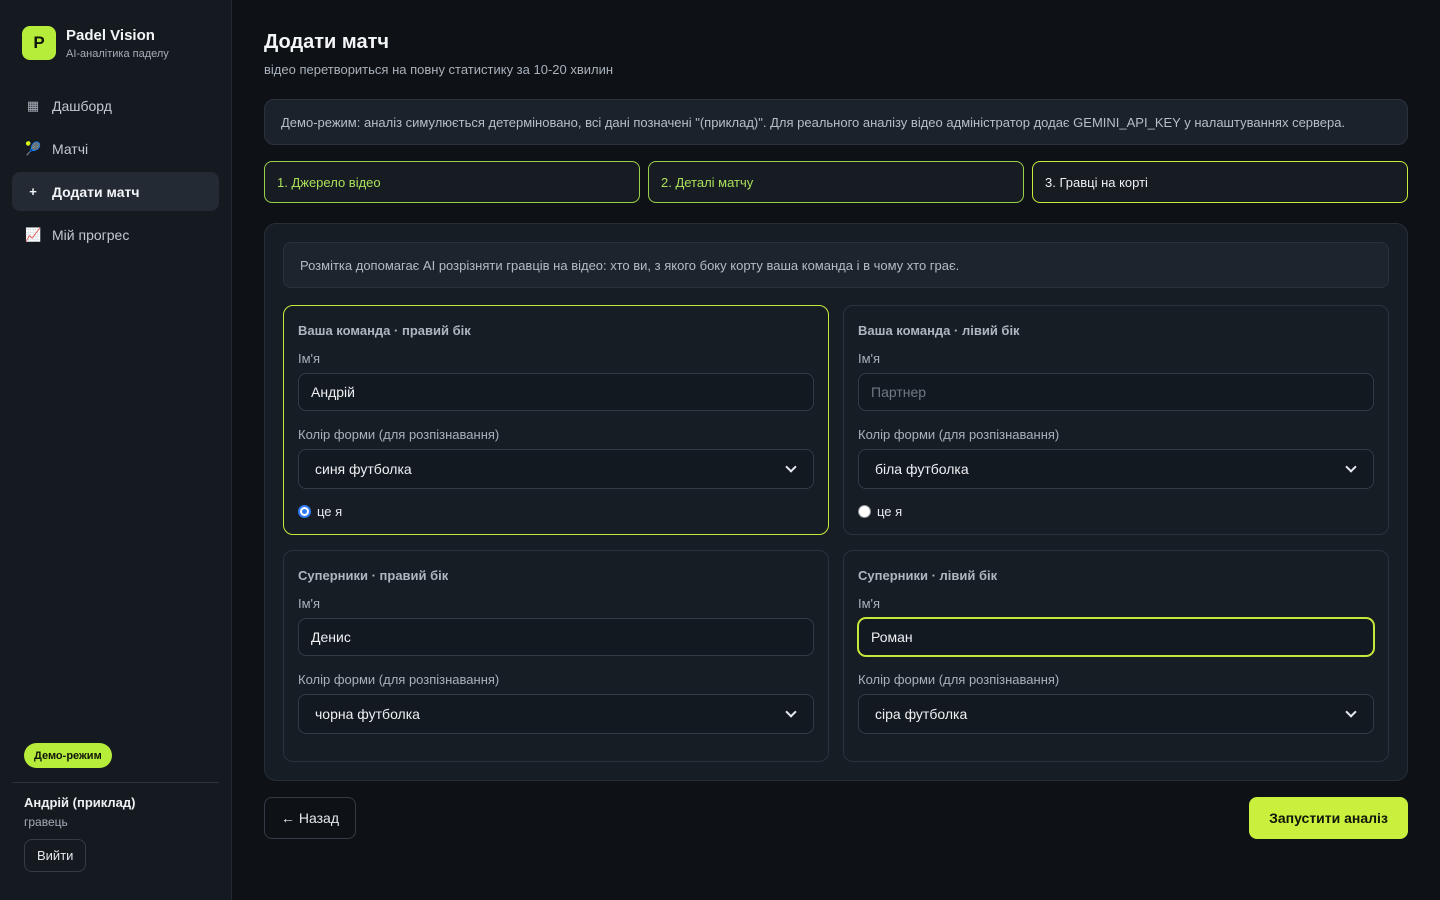 This screenshot has width=1440, height=900. What do you see at coordinates (556, 714) in the screenshot?
I see `shirt-color-select: чорна футболка` at bounding box center [556, 714].